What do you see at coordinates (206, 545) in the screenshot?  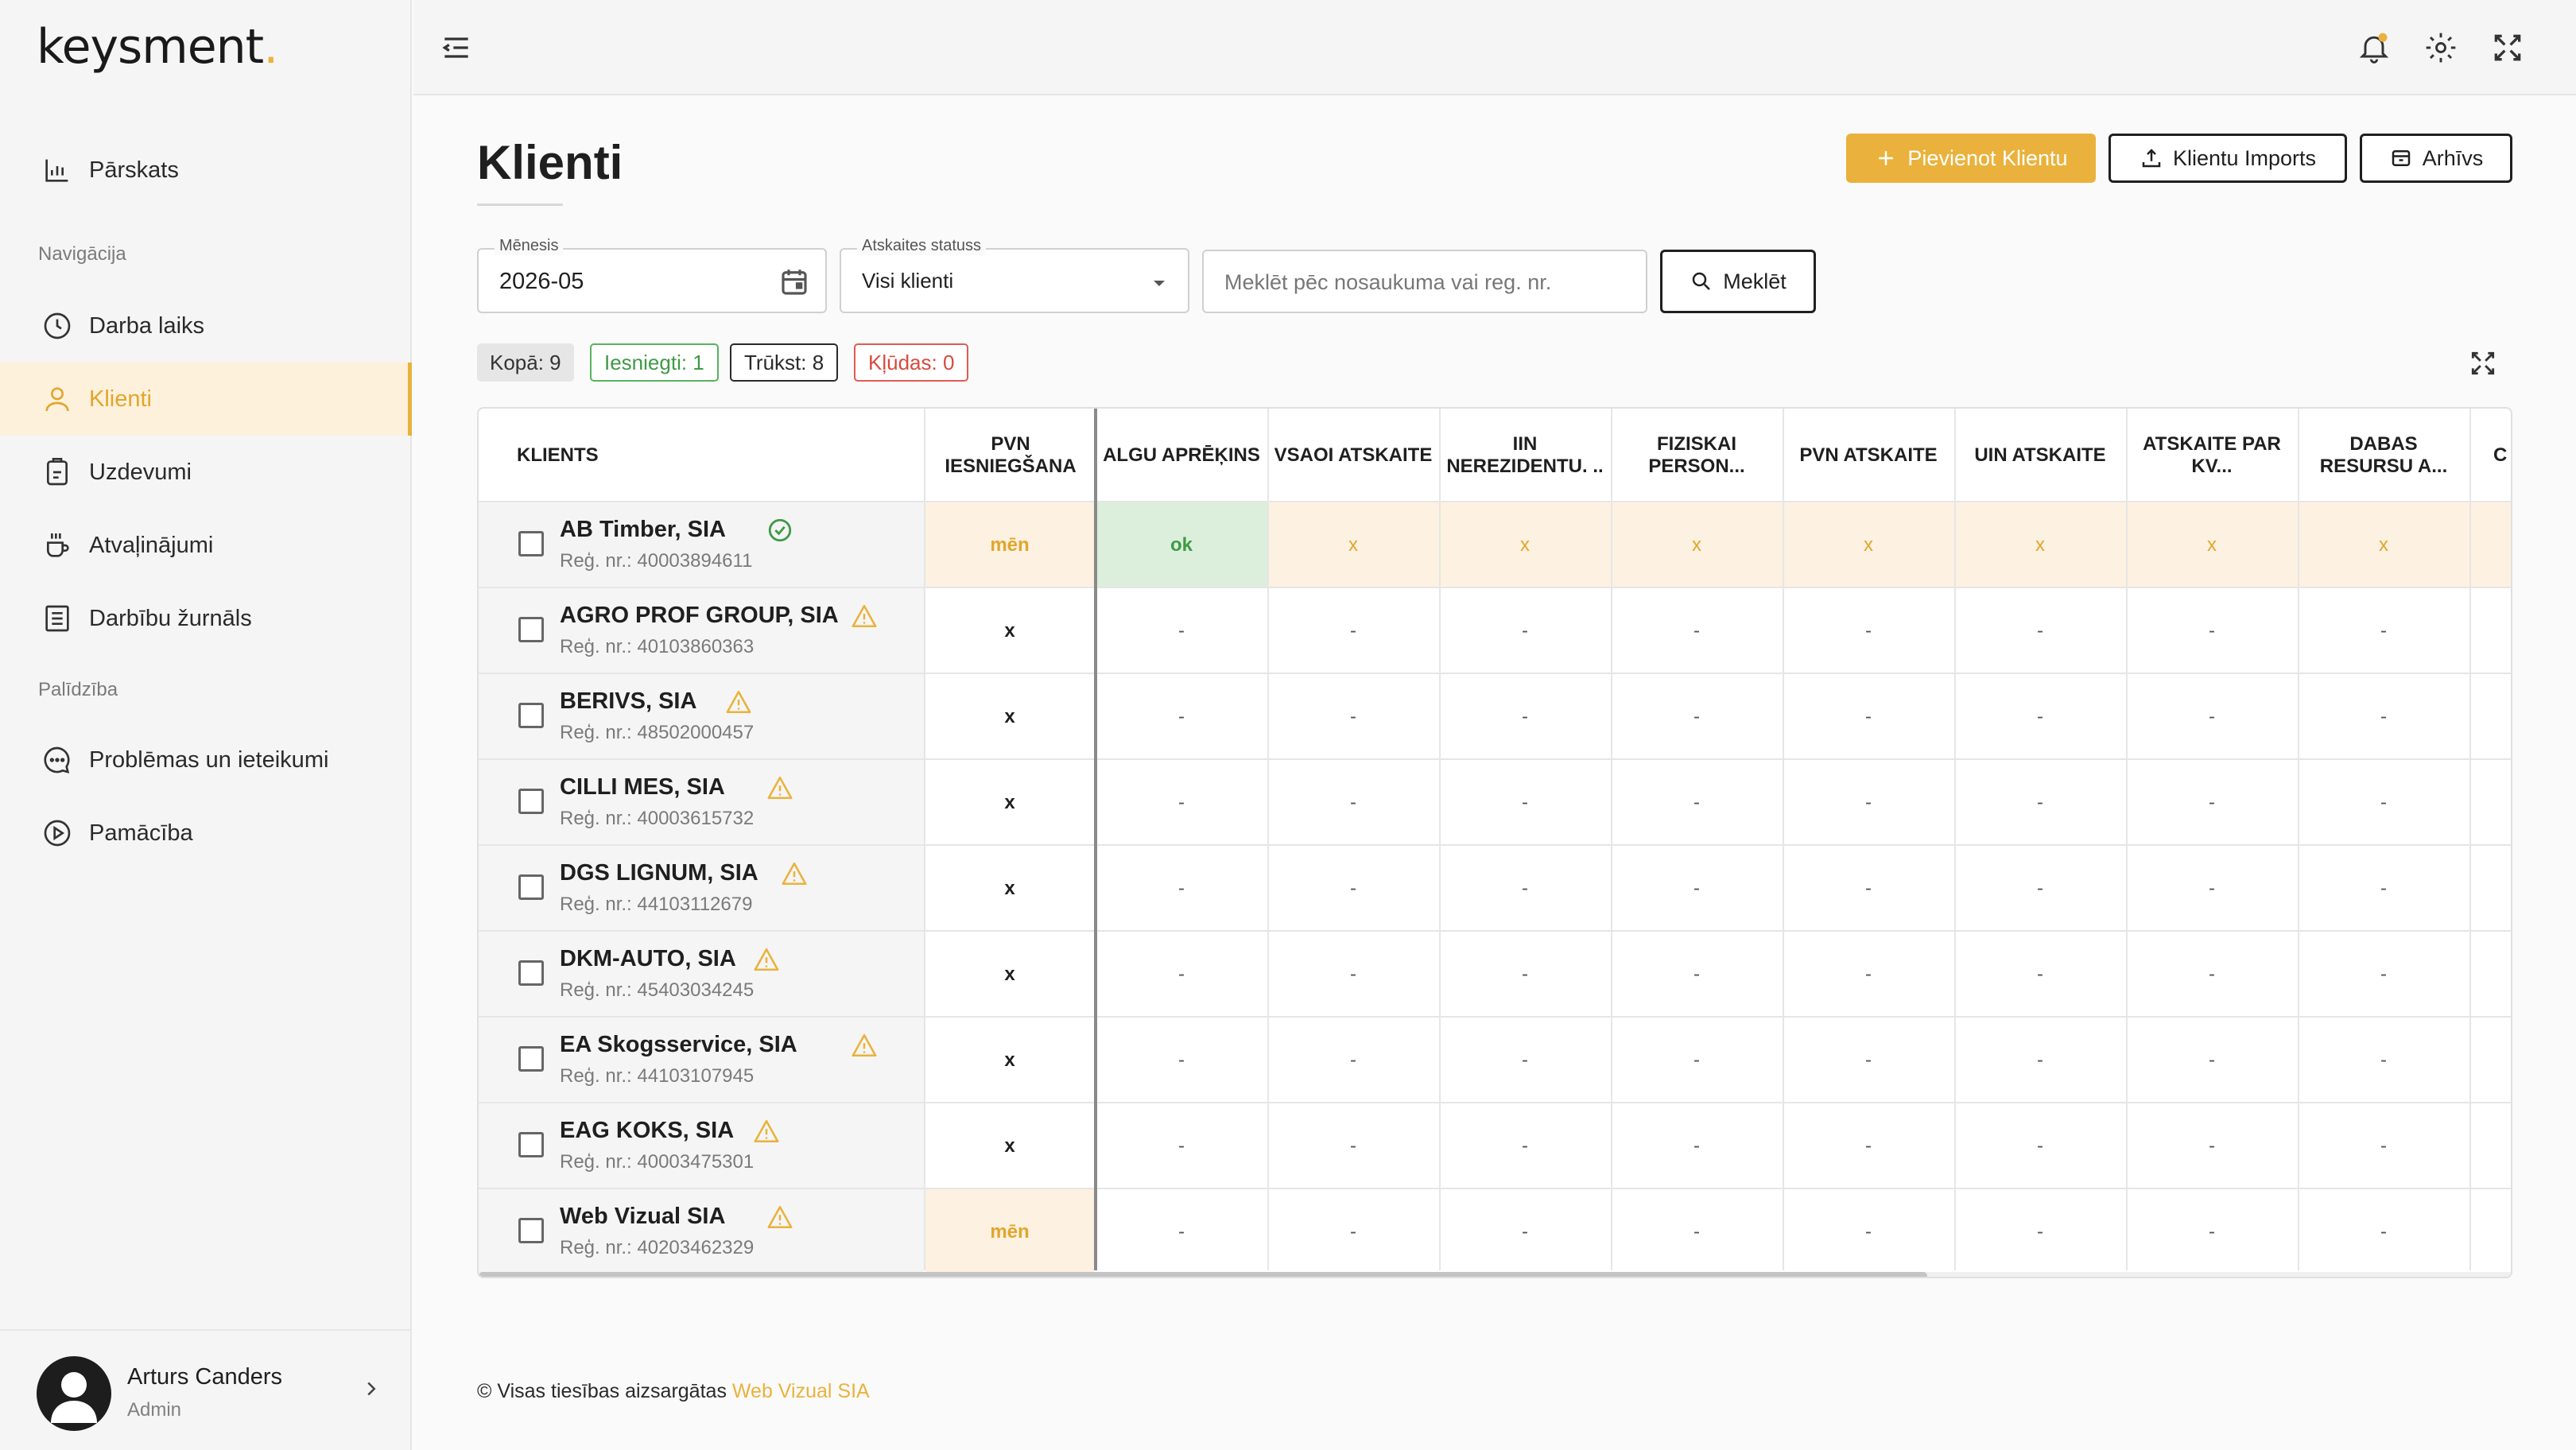 I see `sidebar-item-vacations: Atvaļinājumi` at bounding box center [206, 545].